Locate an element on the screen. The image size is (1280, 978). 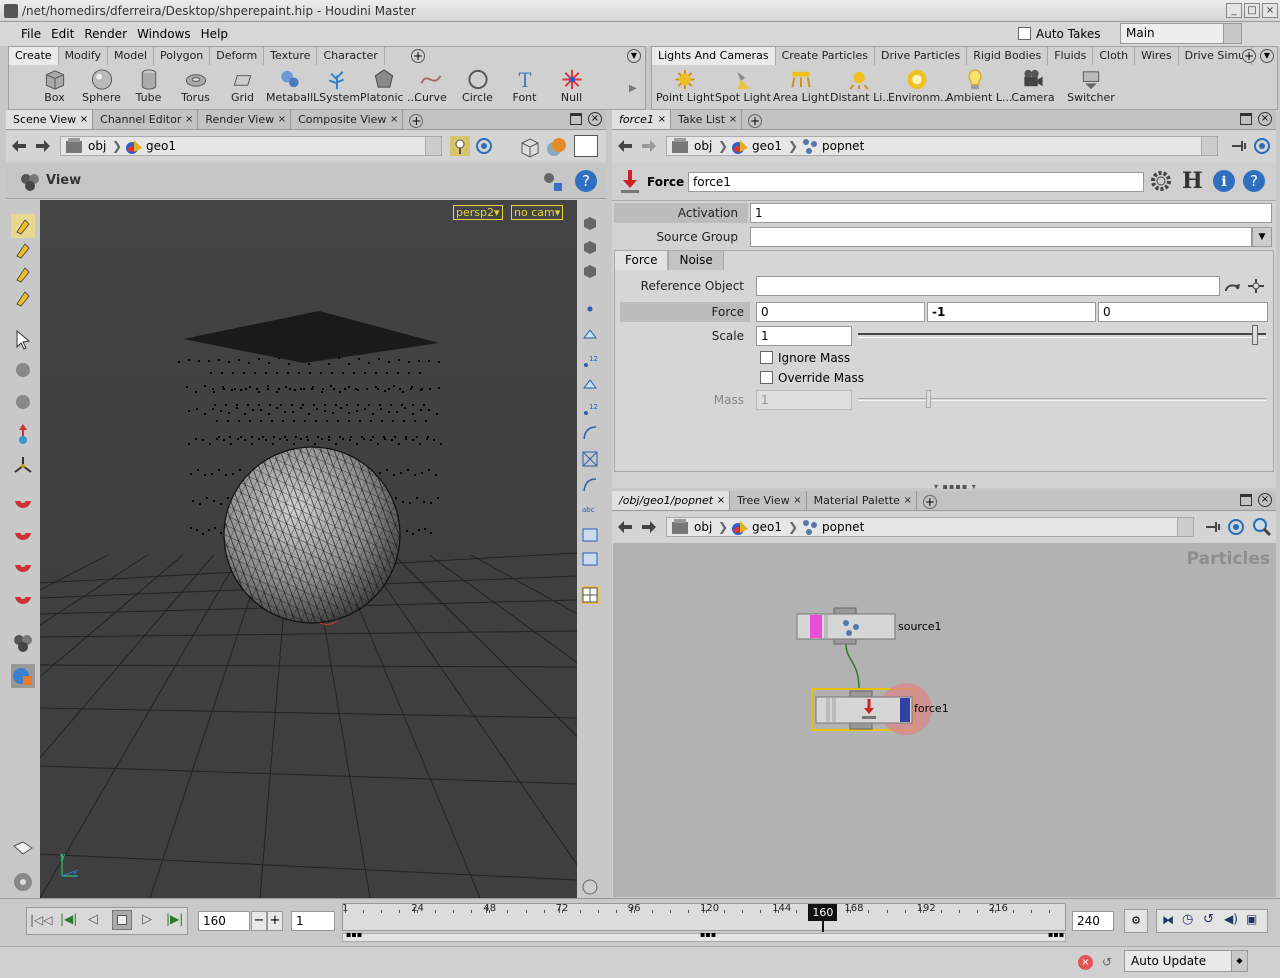
update-mode-dropdown-icon: ◆ is located at coordinates (1239, 961).